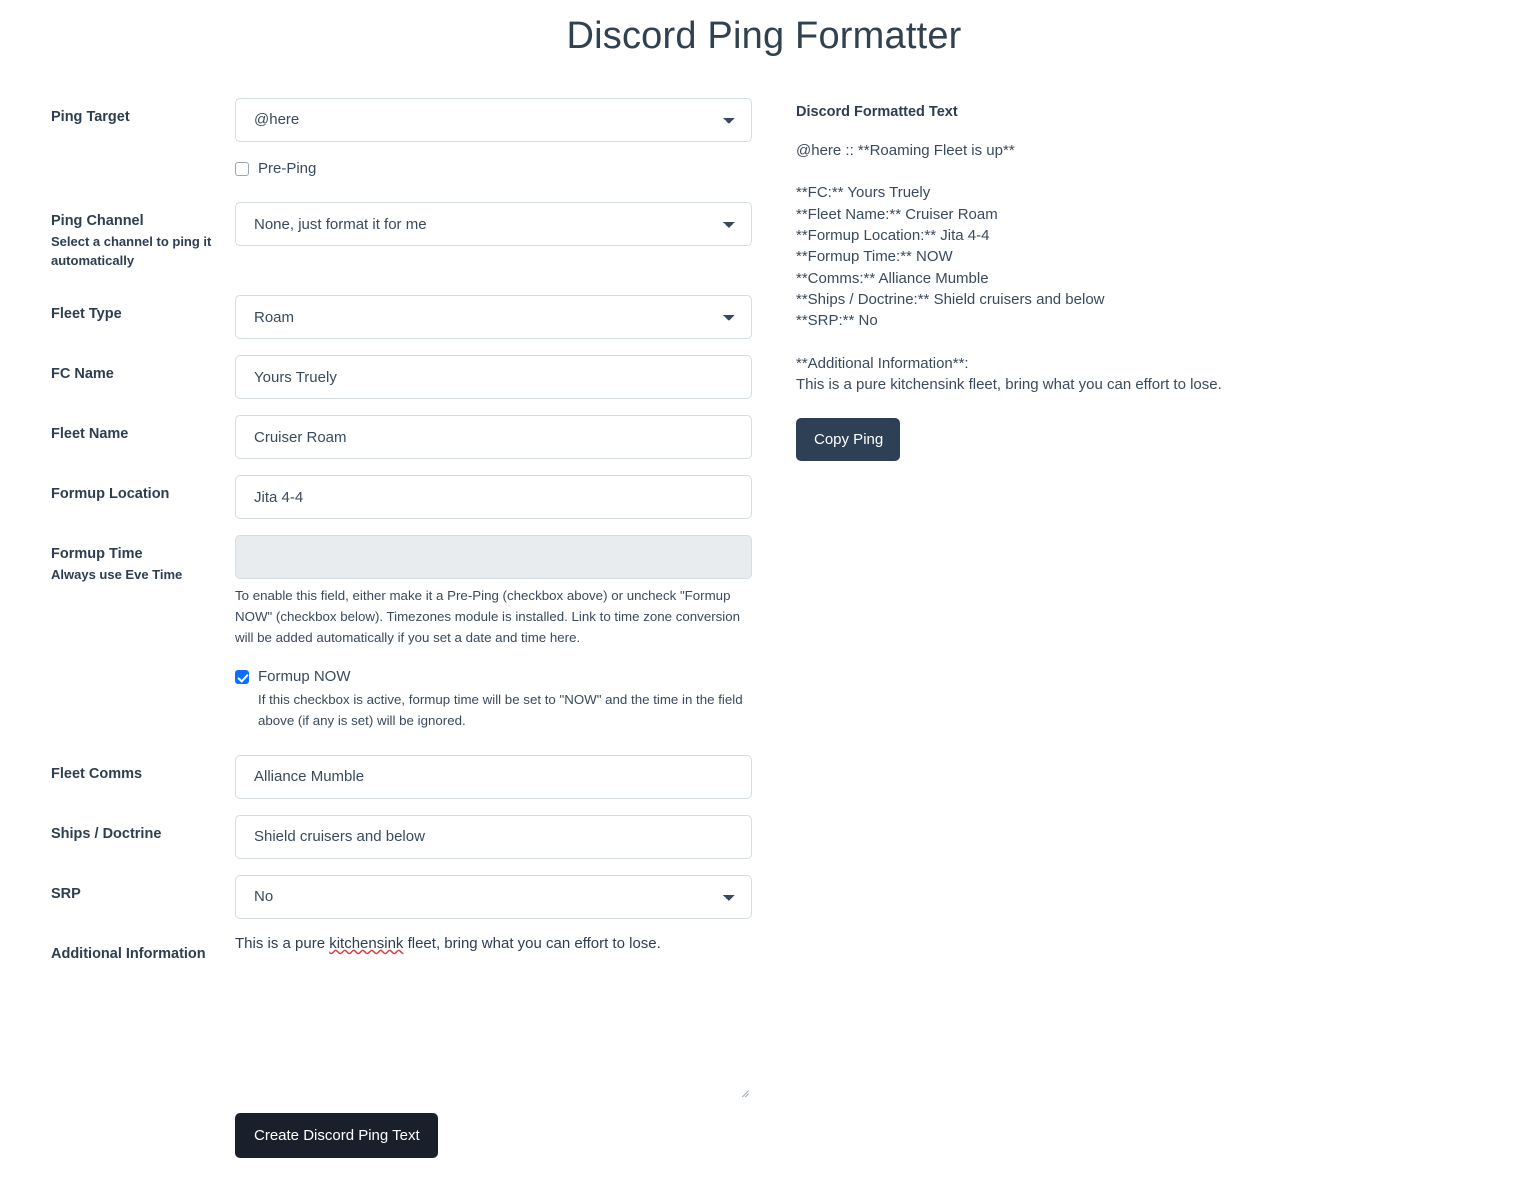 The image size is (1528, 1199). I want to click on formup-now-label: Formup NOW, so click(304, 677).